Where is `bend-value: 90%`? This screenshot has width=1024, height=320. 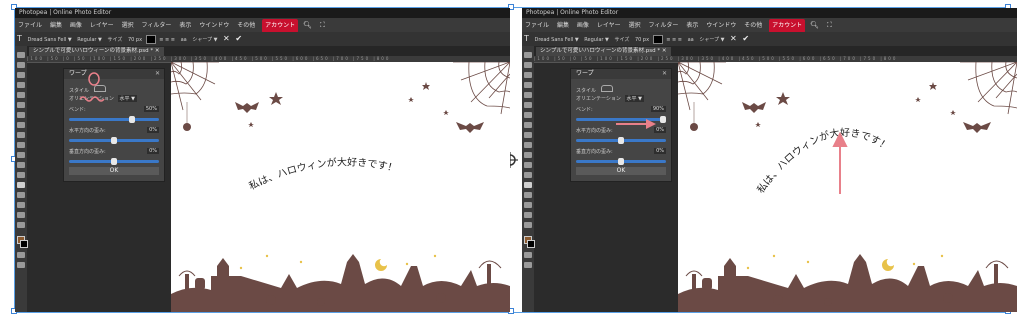 bend-value: 90% is located at coordinates (658, 109).